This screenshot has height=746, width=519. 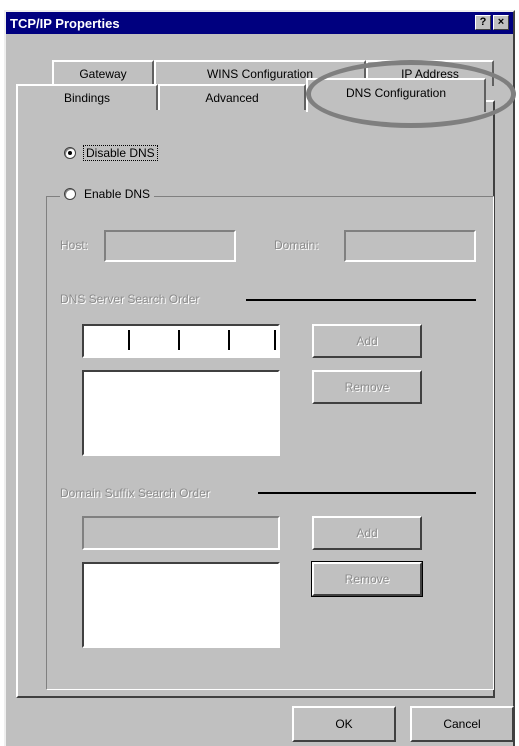 What do you see at coordinates (462, 724) in the screenshot?
I see `cancel-button: Cancel` at bounding box center [462, 724].